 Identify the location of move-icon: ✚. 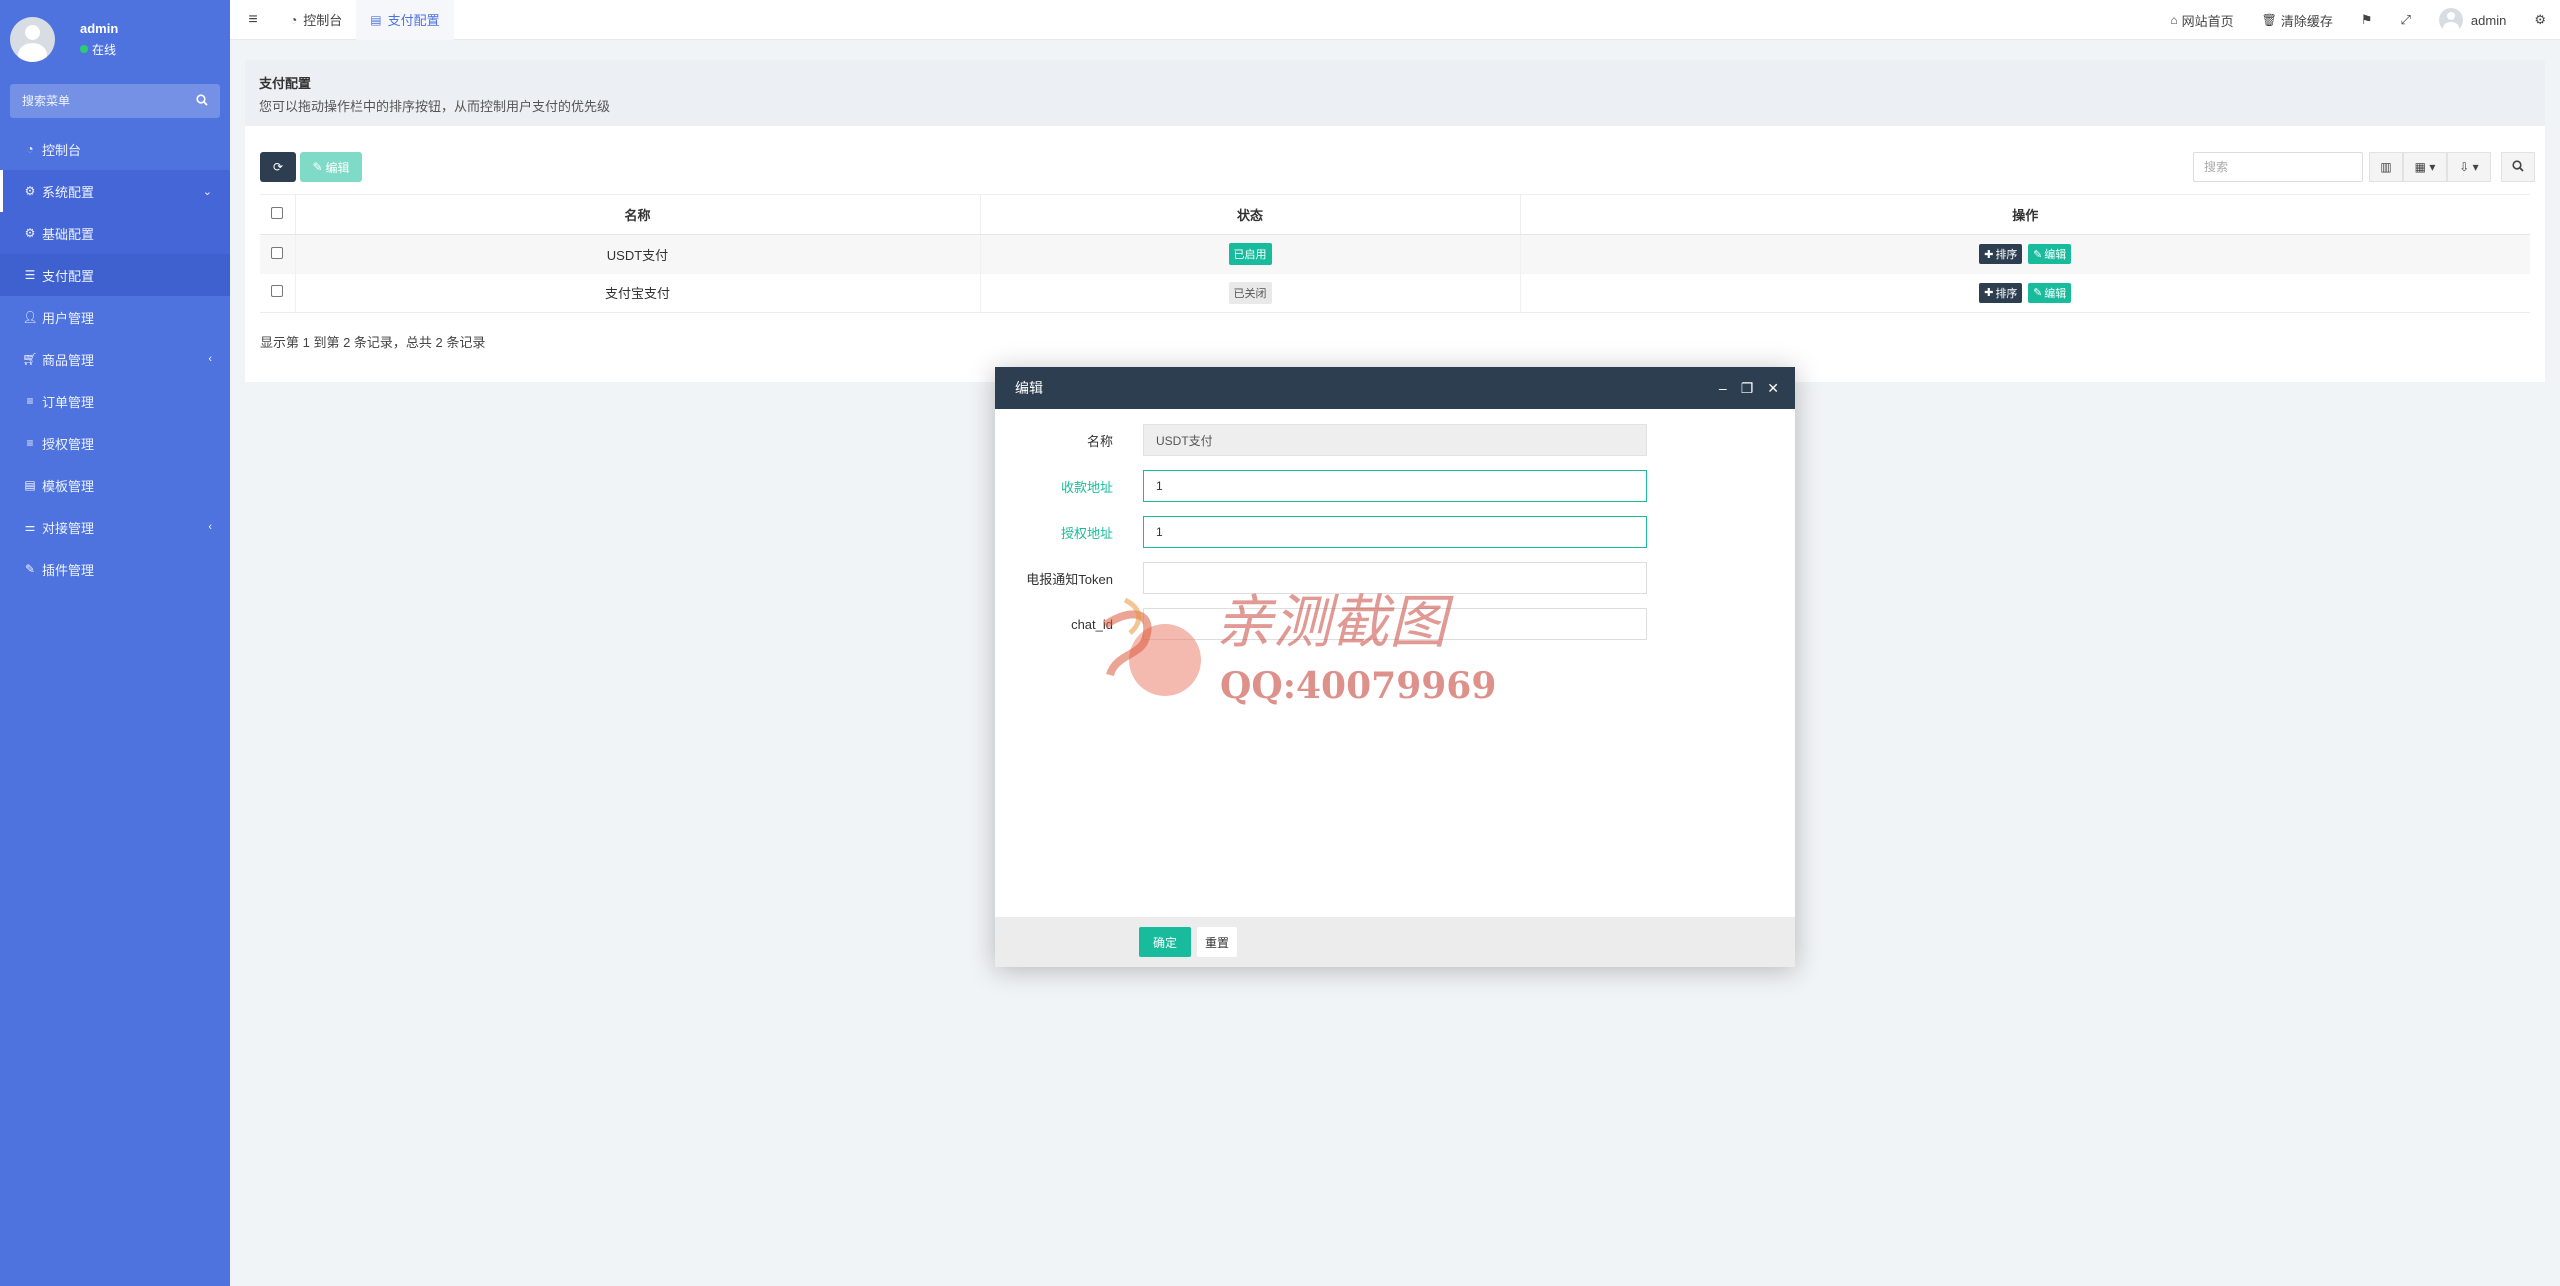
(1989, 254).